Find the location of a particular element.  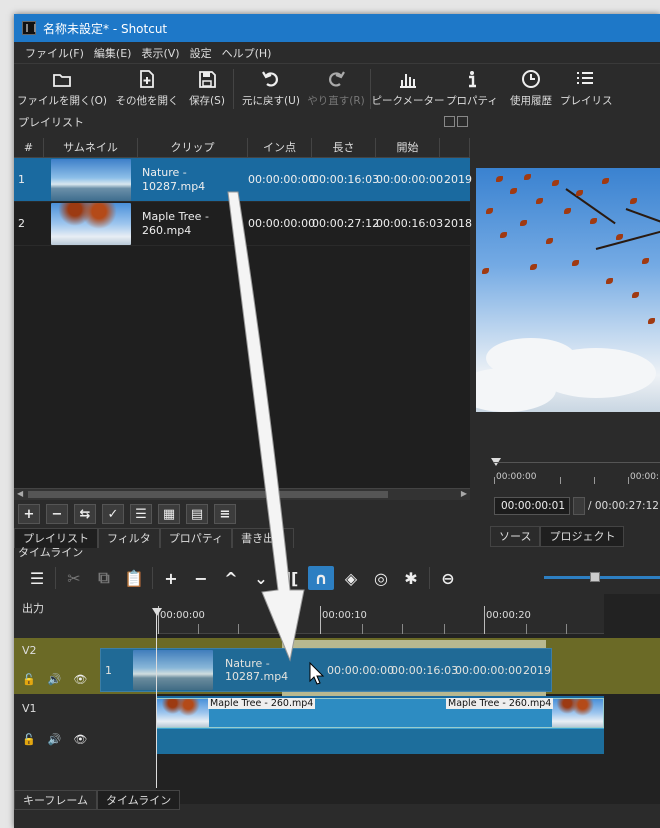

float-icon is located at coordinates (449, 121).